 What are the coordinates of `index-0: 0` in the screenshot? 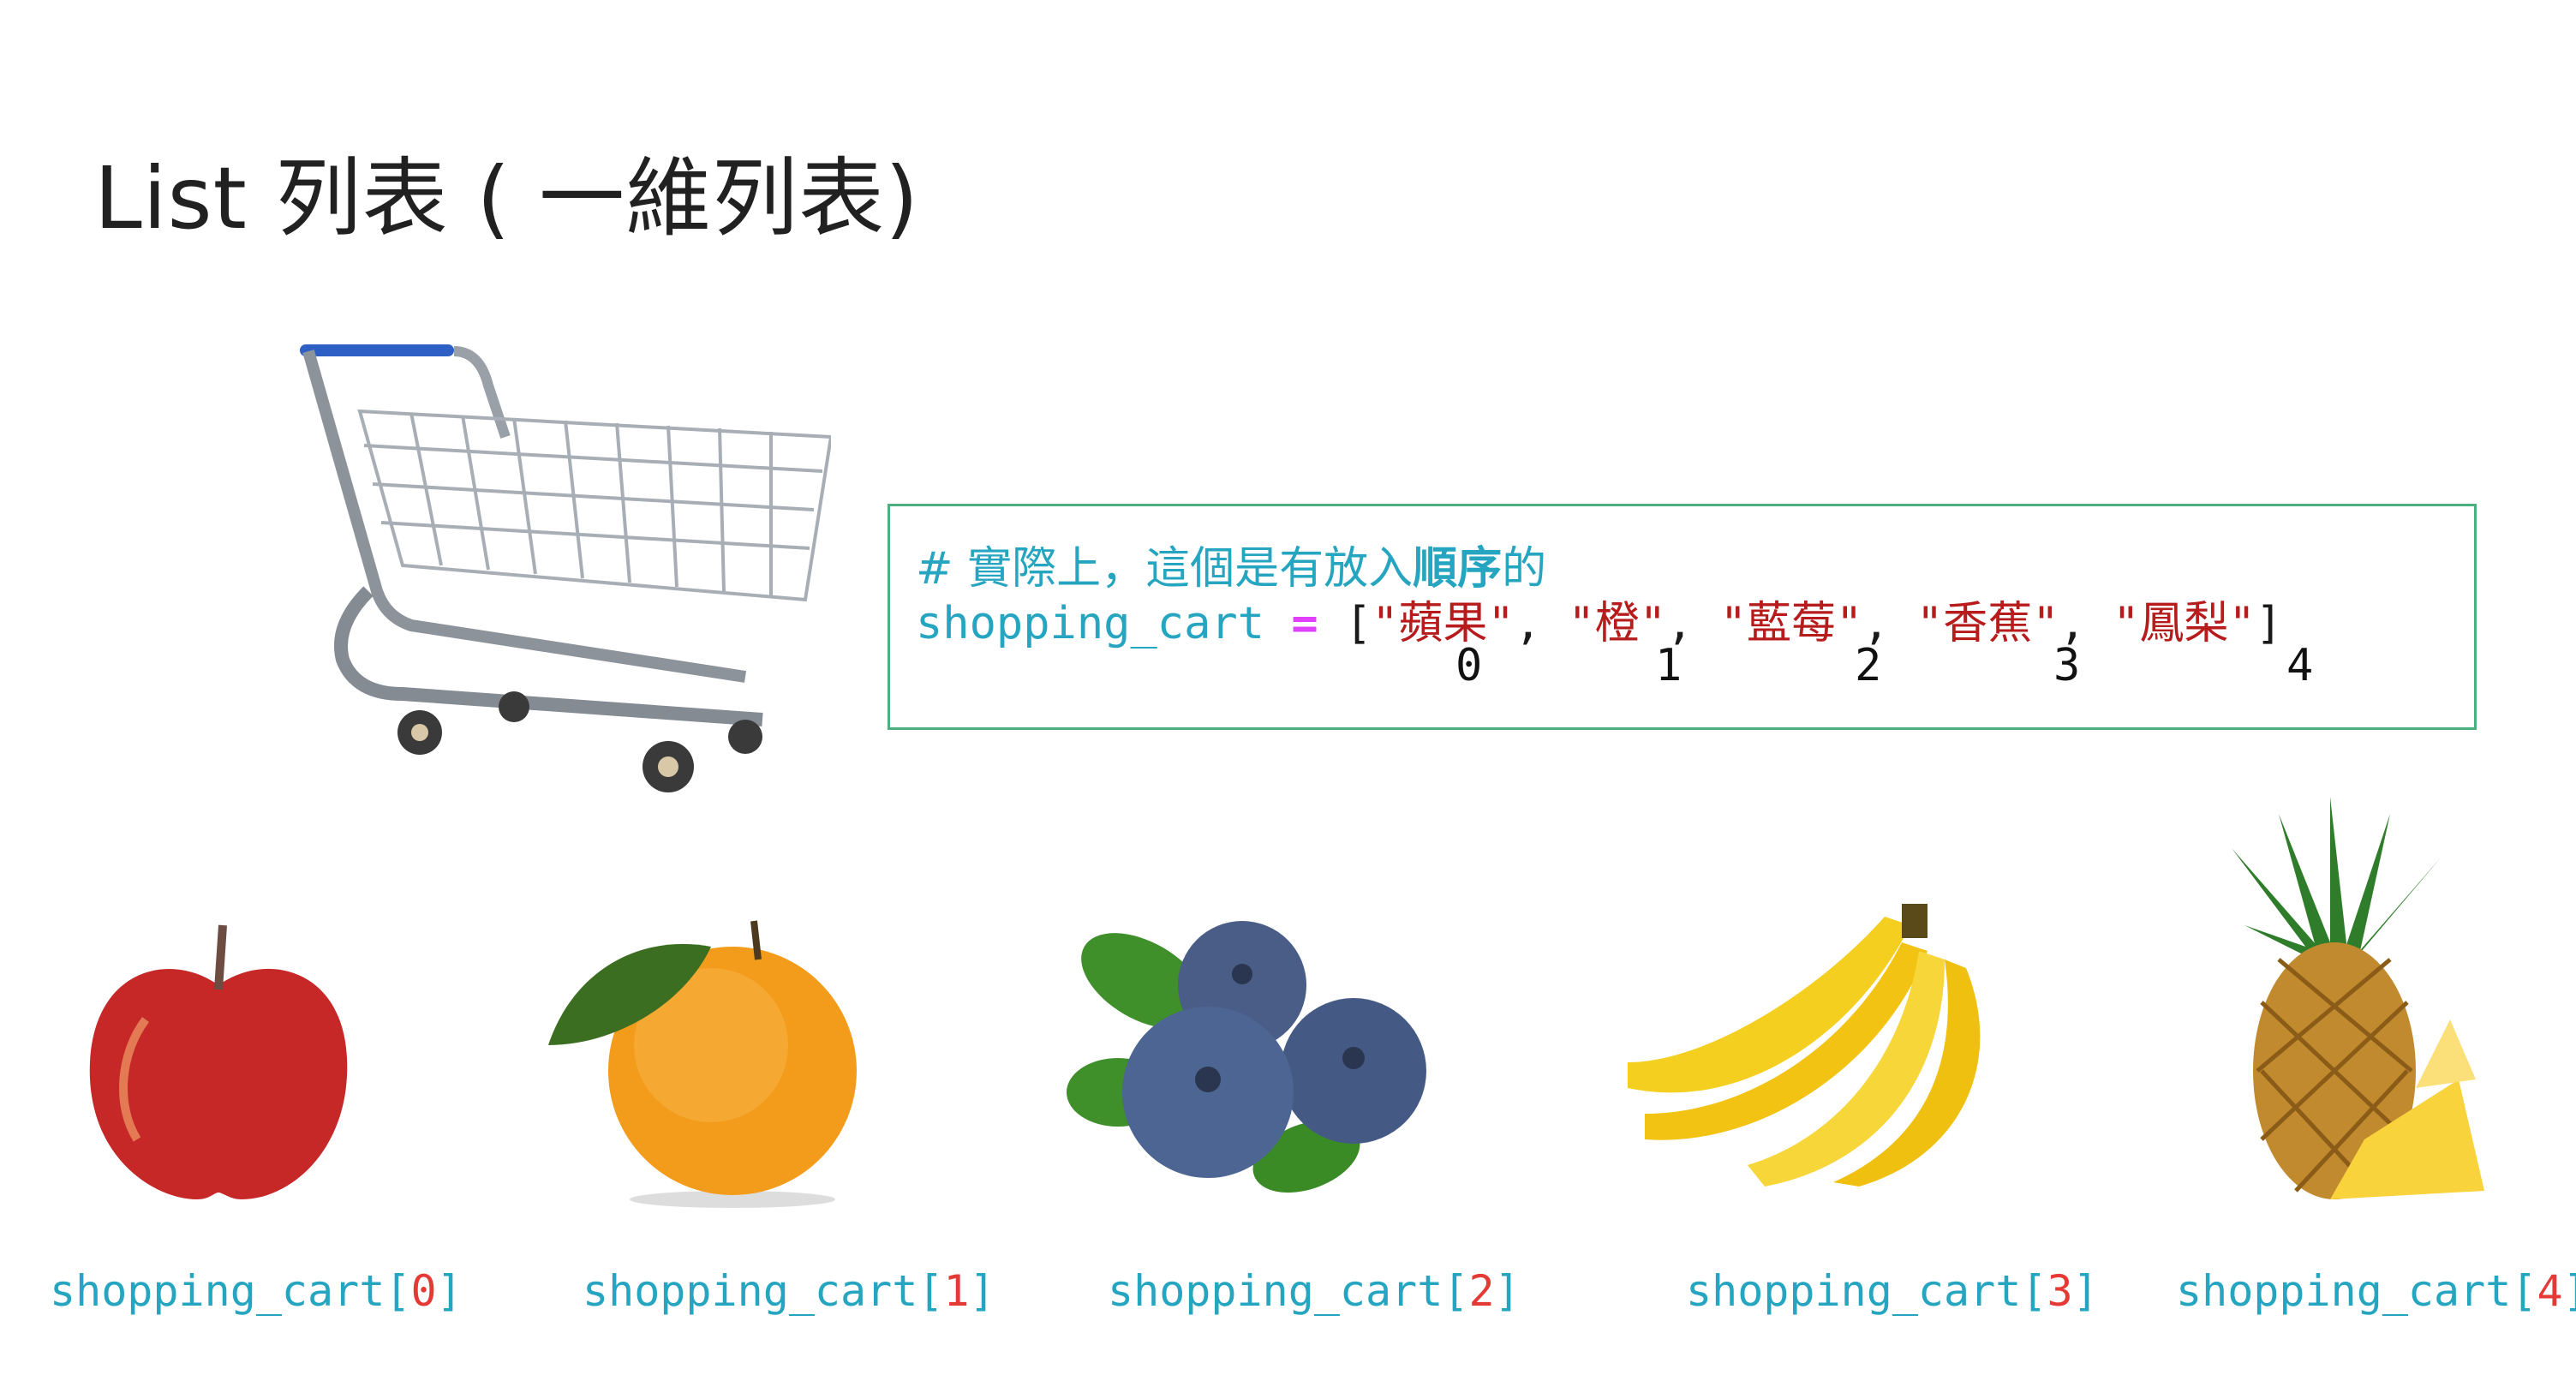 It's located at (1469, 665).